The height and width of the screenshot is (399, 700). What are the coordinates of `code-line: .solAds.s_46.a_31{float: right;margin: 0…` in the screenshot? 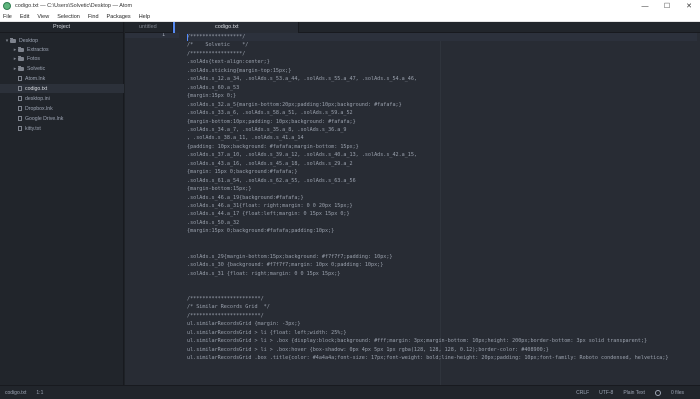 It's located at (442, 206).